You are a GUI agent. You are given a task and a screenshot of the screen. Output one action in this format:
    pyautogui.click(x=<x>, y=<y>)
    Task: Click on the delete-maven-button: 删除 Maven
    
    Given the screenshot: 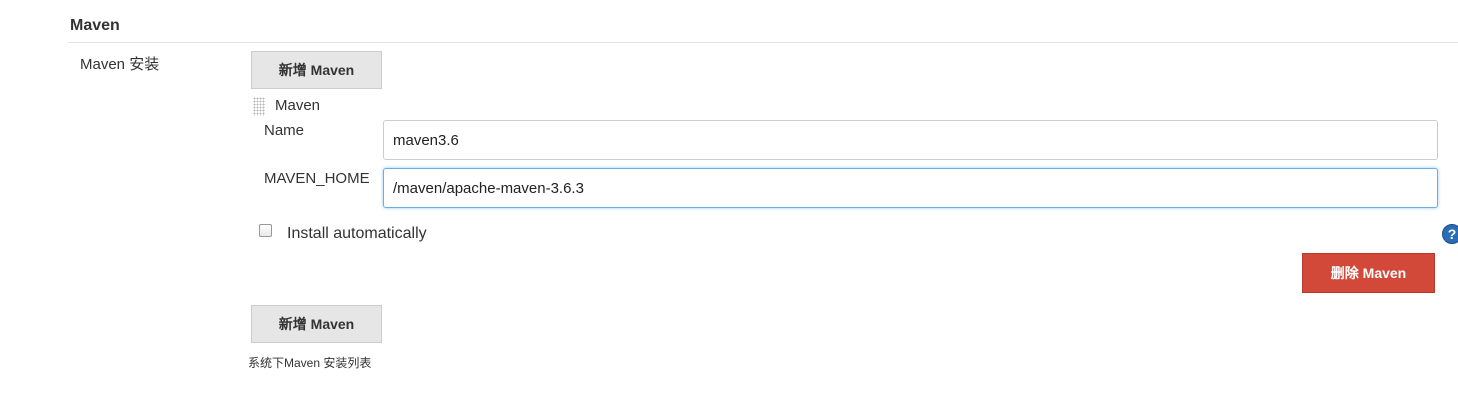 What is the action you would take?
    pyautogui.click(x=1368, y=273)
    